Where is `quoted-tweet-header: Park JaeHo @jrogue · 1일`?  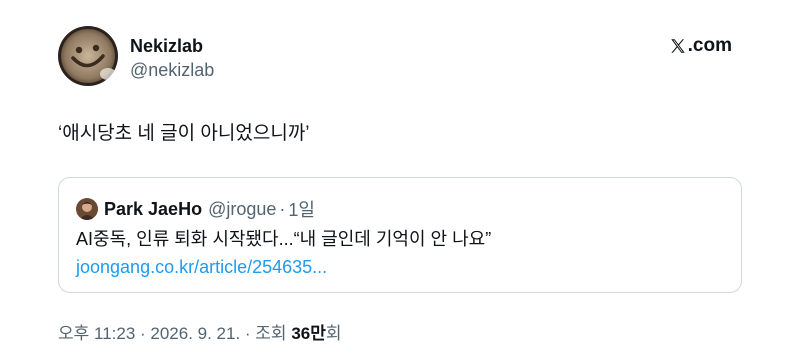 quoted-tweet-header: Park JaeHo @jrogue · 1일 is located at coordinates (195, 209).